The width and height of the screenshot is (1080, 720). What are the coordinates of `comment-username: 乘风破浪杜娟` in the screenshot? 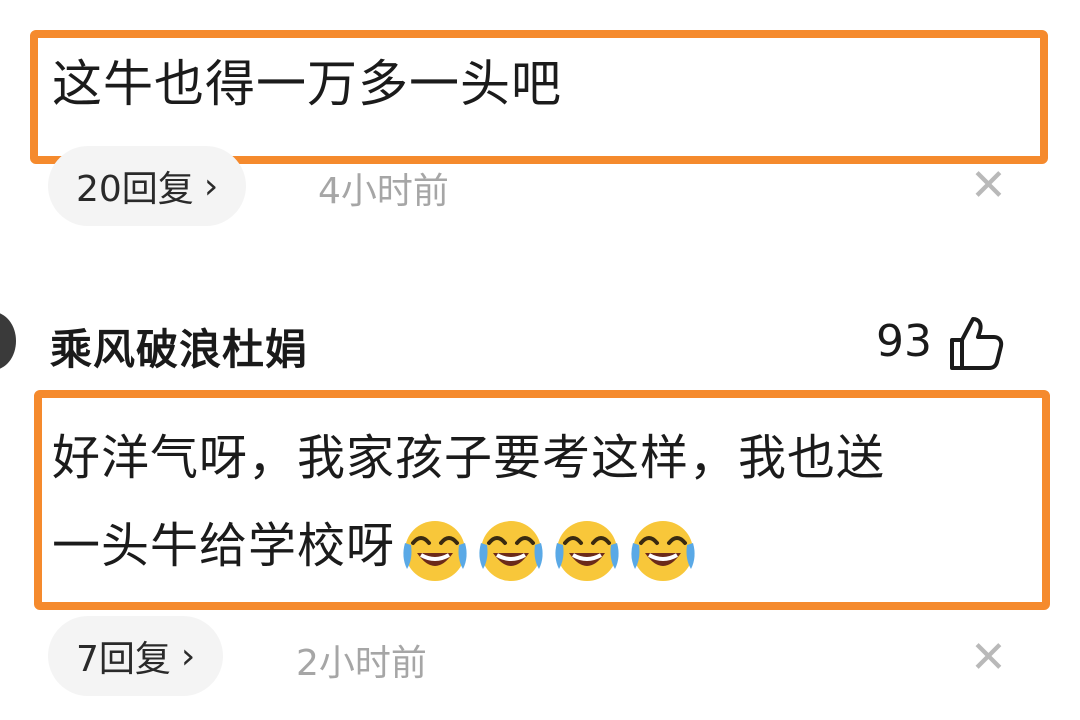 It's located at (179, 346).